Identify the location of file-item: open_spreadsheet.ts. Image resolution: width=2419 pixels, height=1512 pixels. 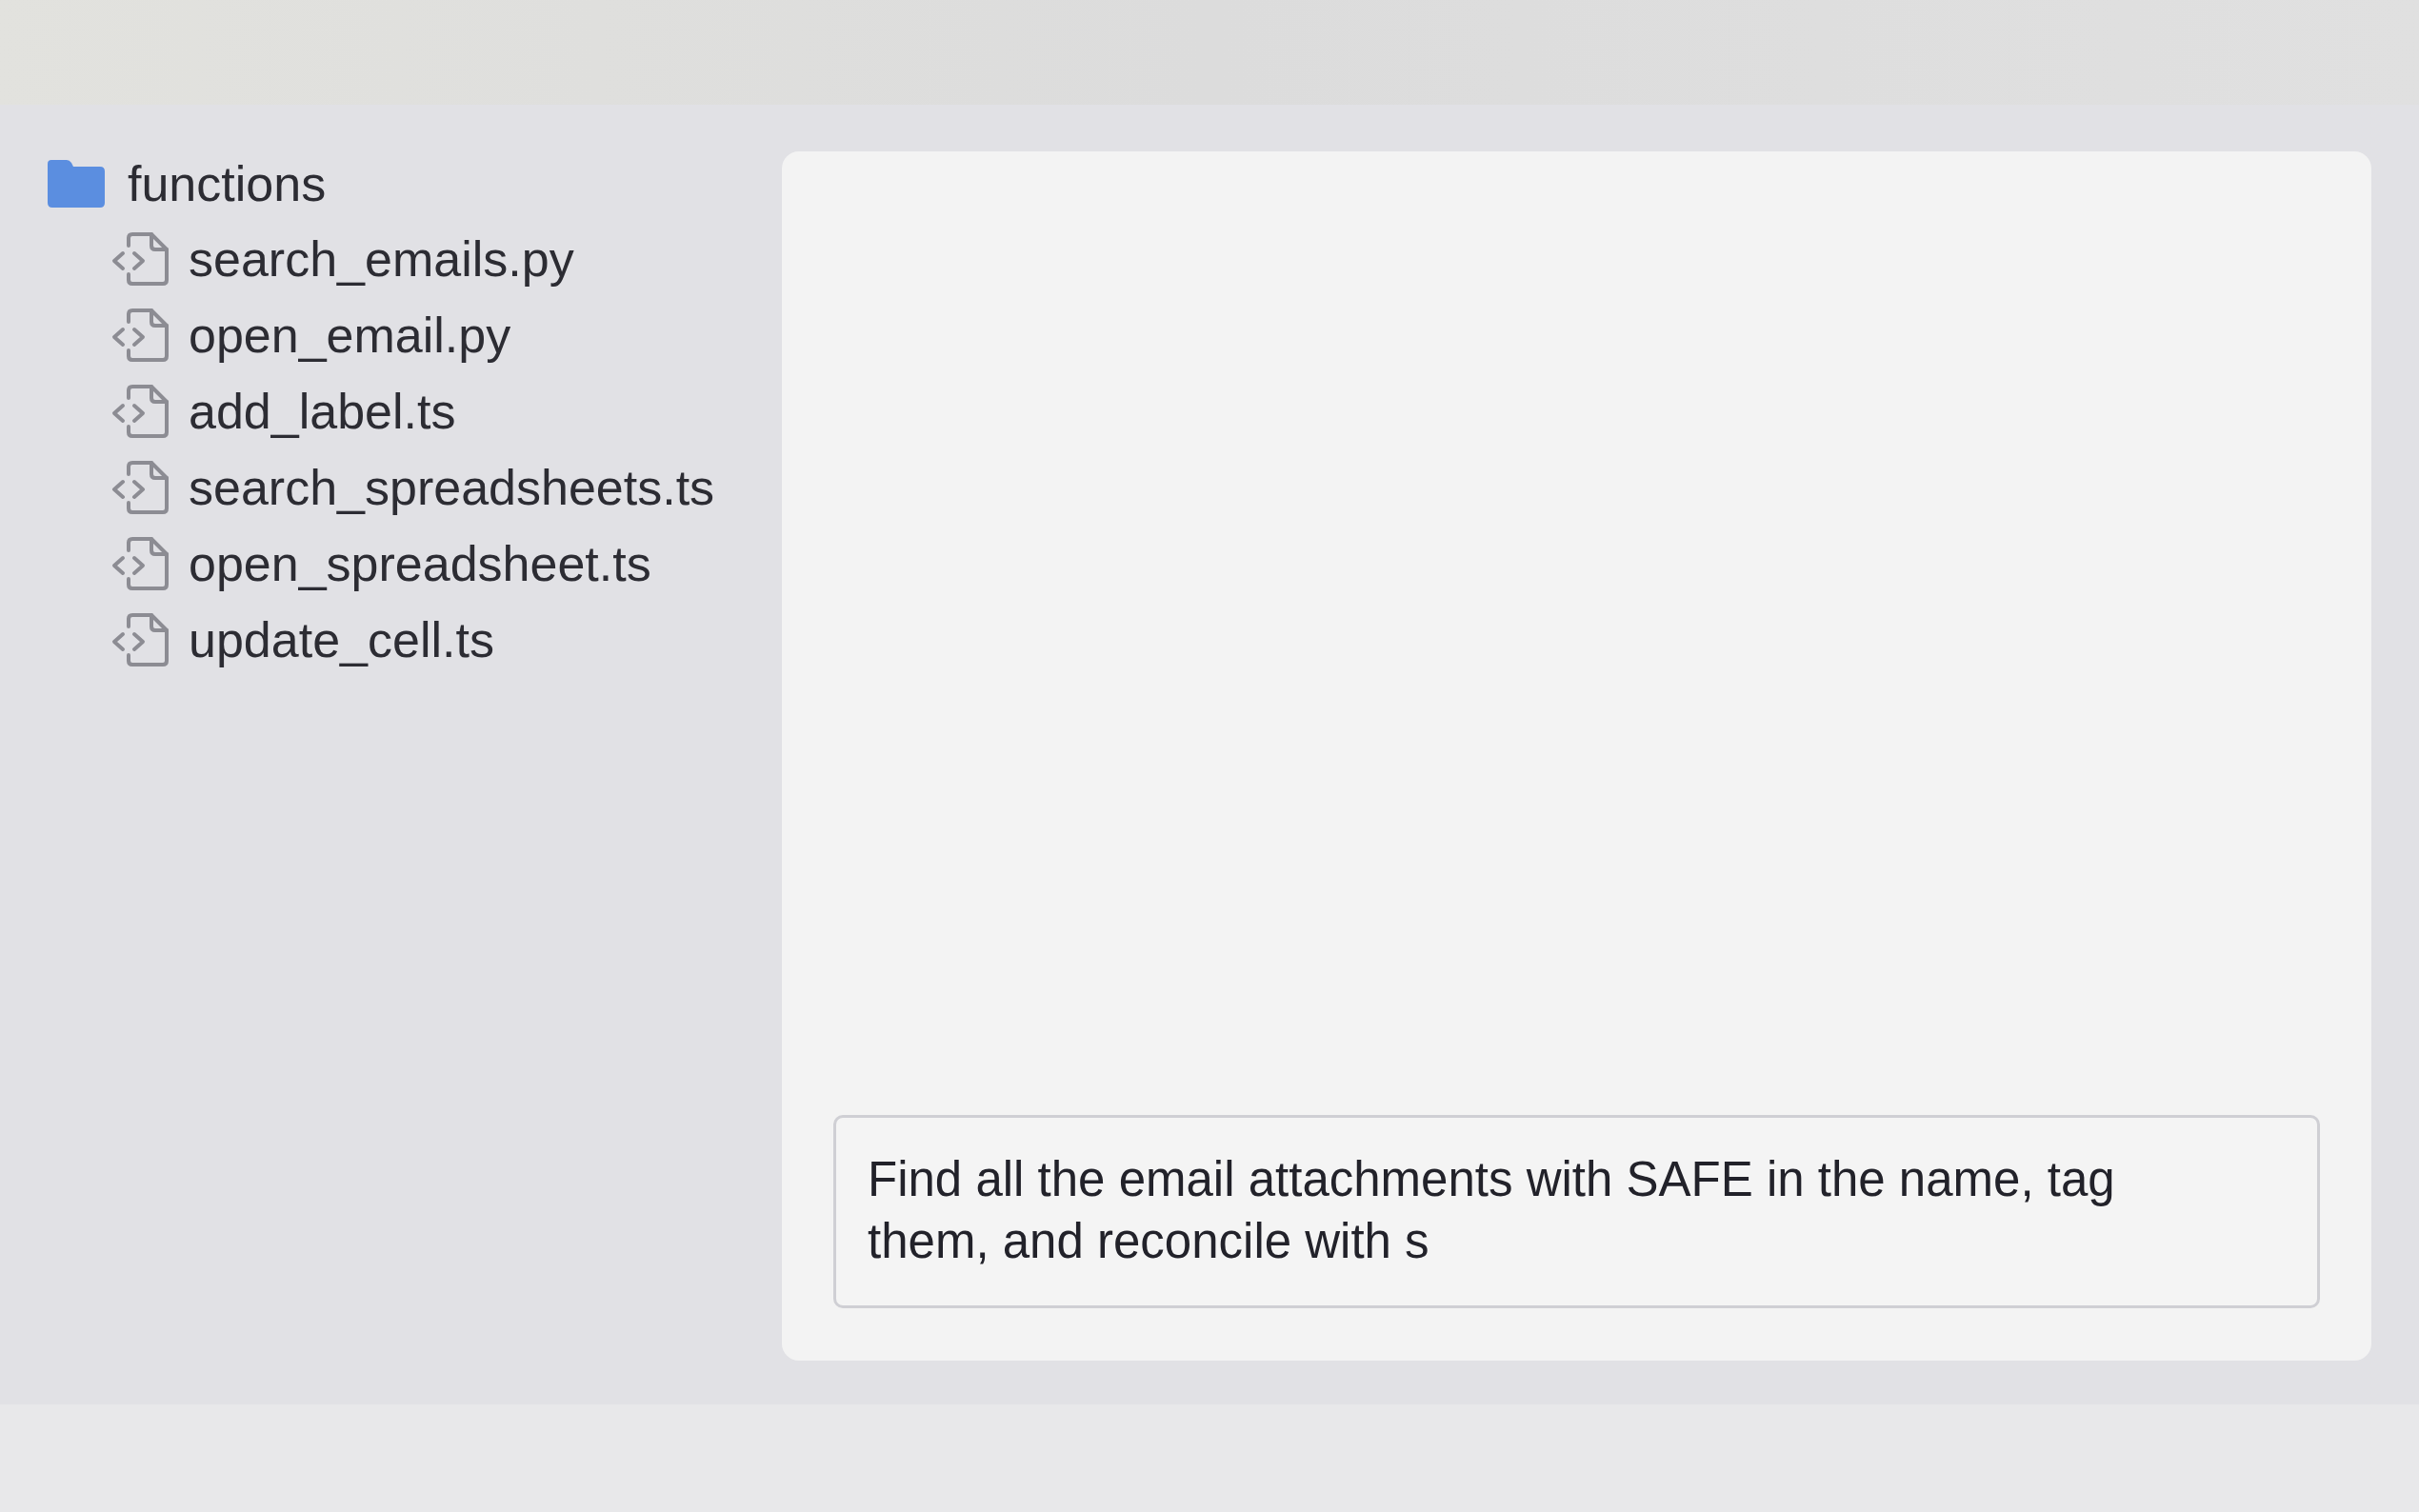
(381, 564).